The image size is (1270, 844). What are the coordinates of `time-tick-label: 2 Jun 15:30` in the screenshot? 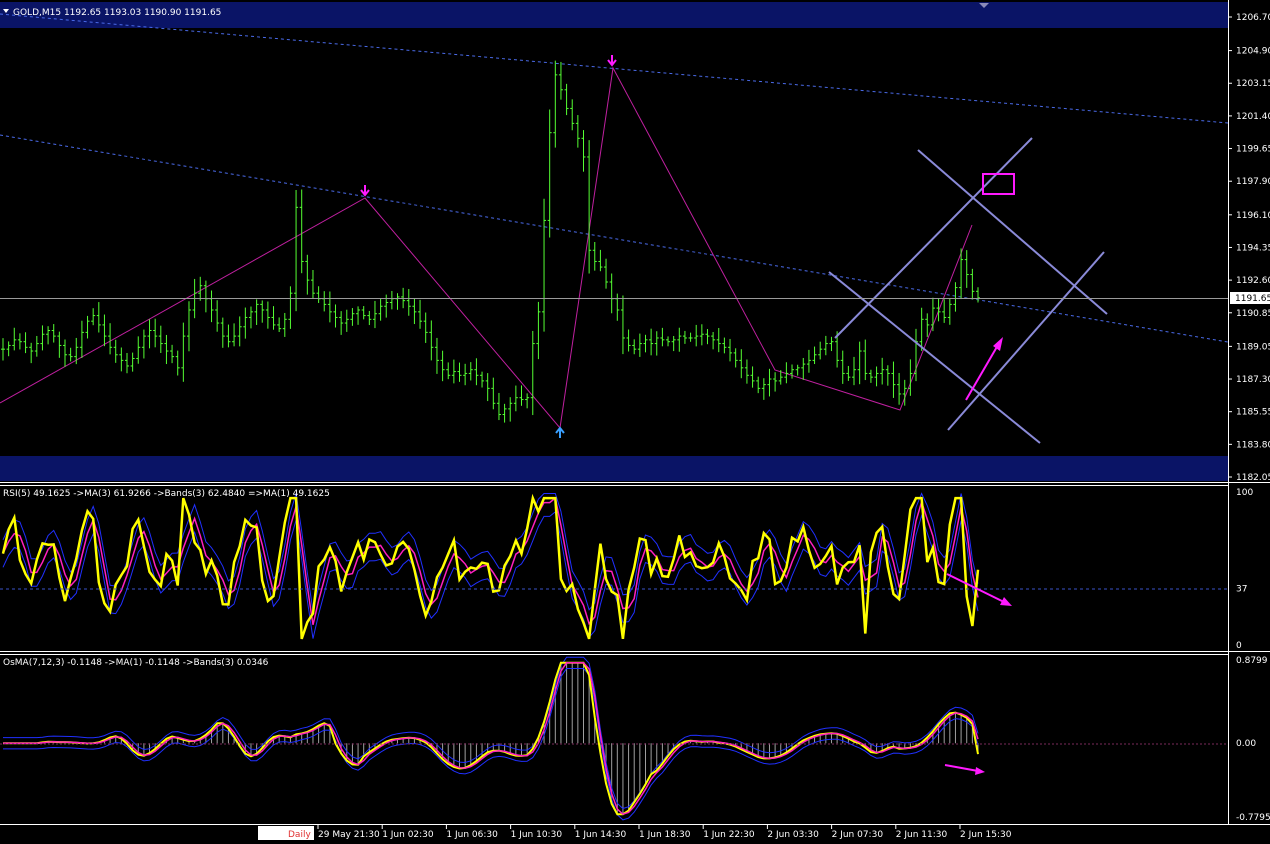 It's located at (986, 835).